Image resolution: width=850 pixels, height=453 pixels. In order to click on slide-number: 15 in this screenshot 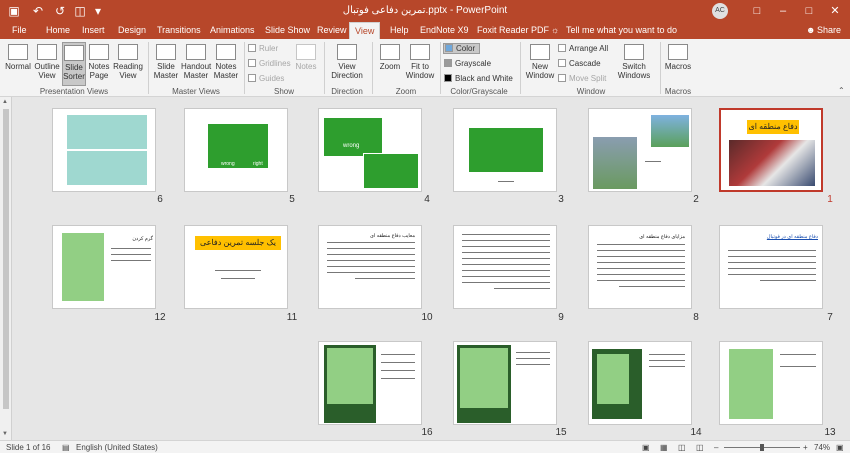, I will do `click(561, 432)`.